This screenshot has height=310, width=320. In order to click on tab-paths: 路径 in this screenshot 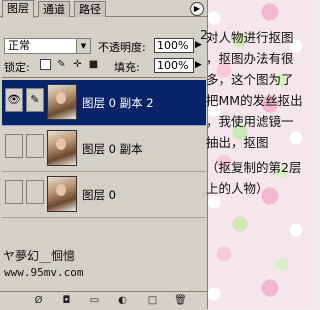, I will do `click(90, 9)`.